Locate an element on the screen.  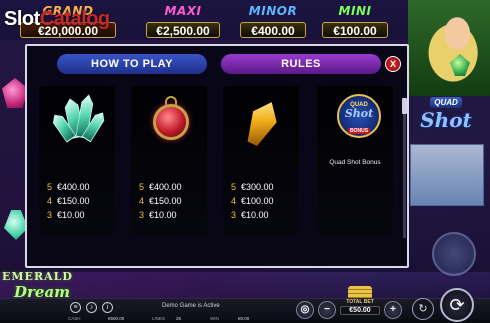
tab-how-to-play: HOW TO PLAY is located at coordinates (132, 64).